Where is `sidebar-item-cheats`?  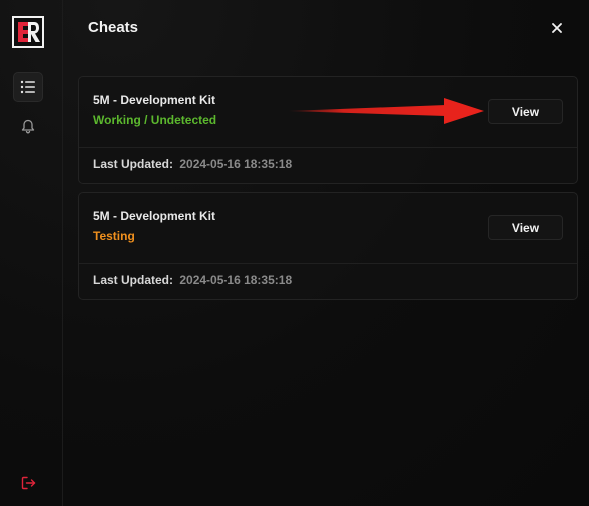
sidebar-item-cheats is located at coordinates (28, 87).